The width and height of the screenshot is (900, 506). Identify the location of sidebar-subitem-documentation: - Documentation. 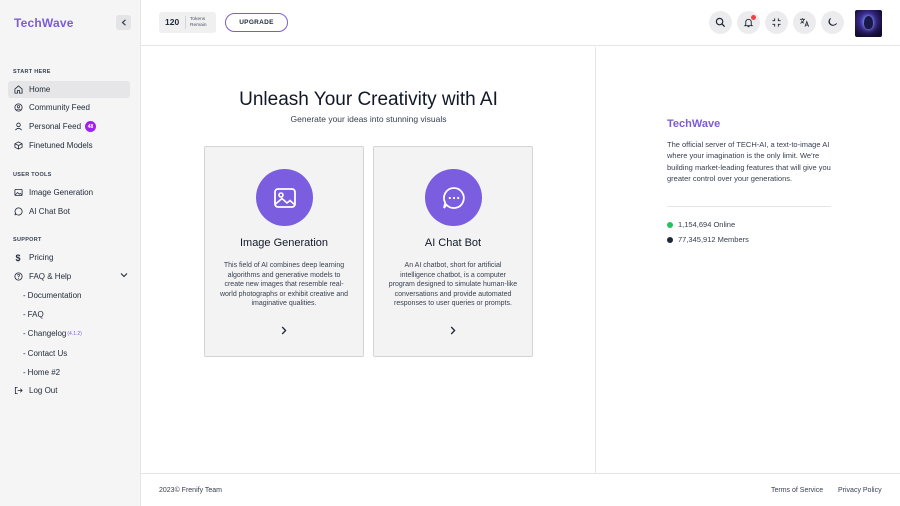
(52, 295).